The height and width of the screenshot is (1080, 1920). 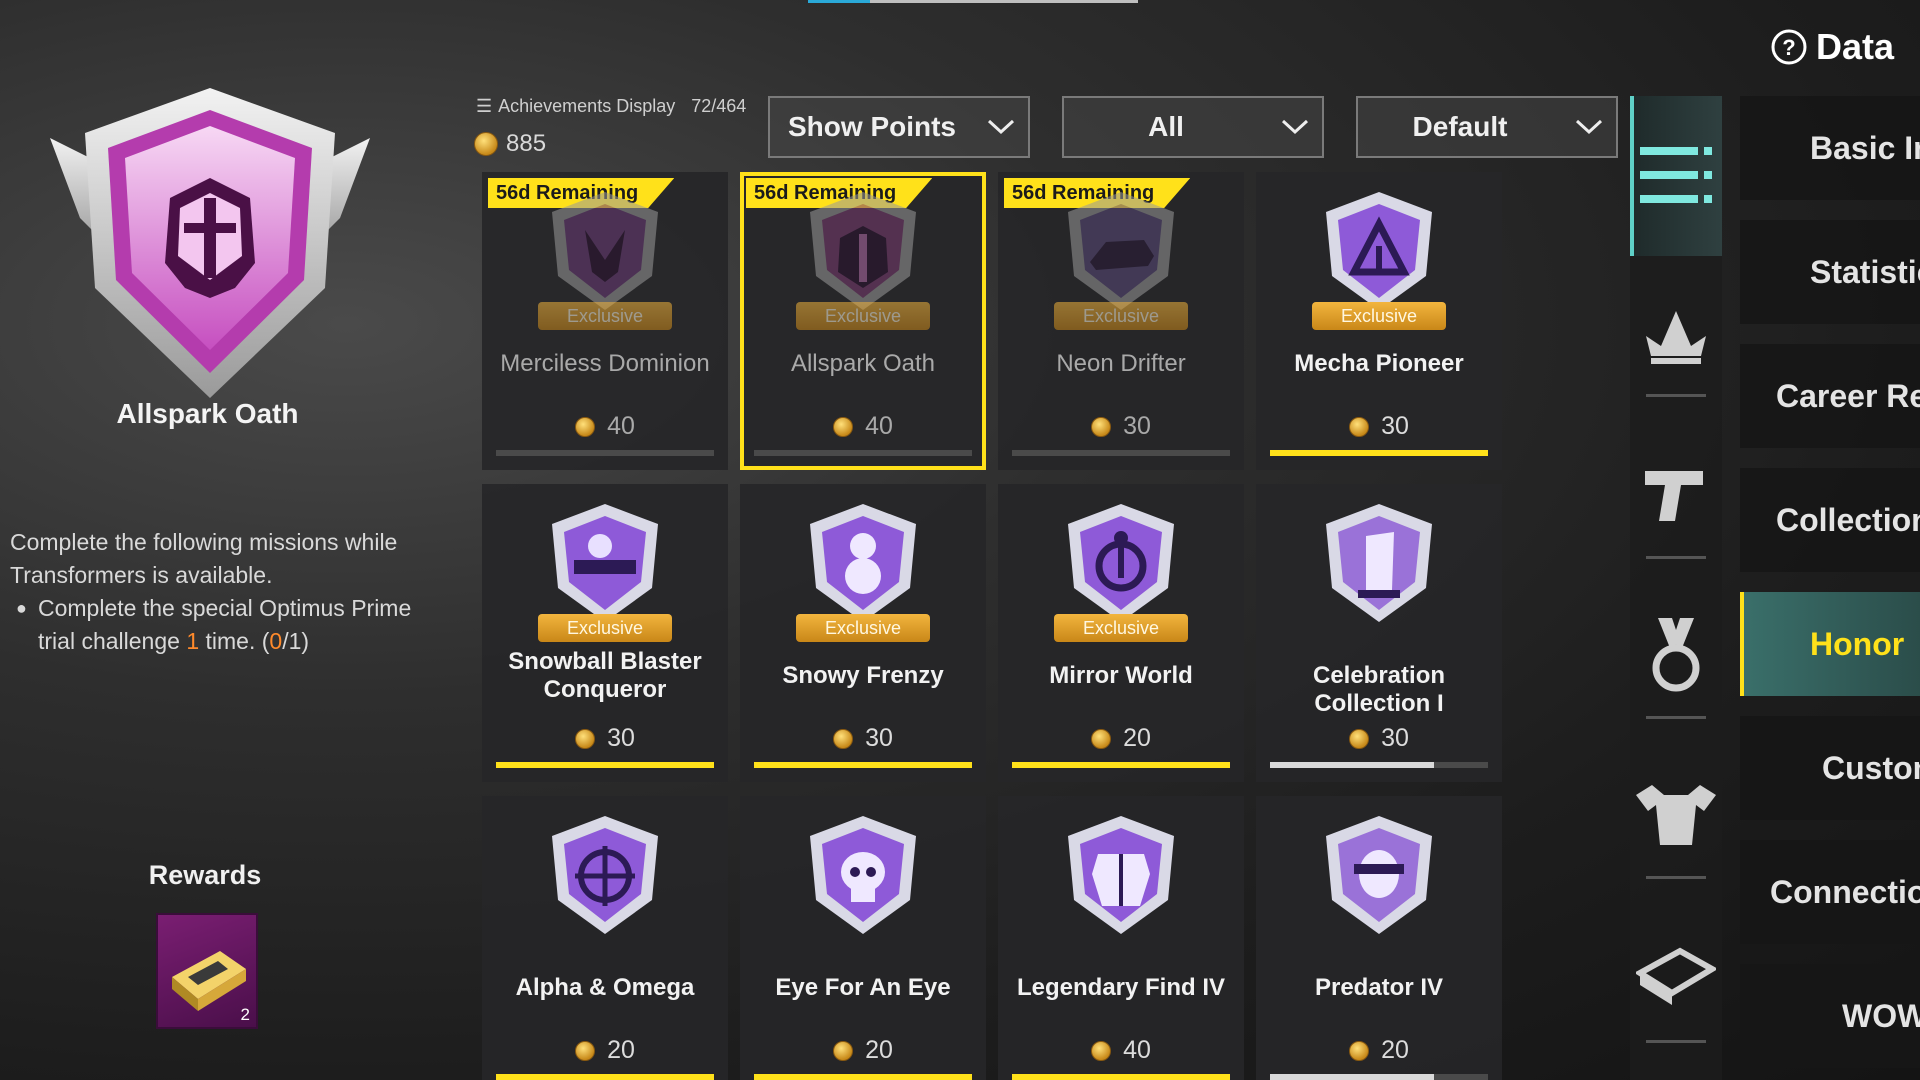 I want to click on achievement-card: Eye For An Eye 20, so click(x=863, y=938).